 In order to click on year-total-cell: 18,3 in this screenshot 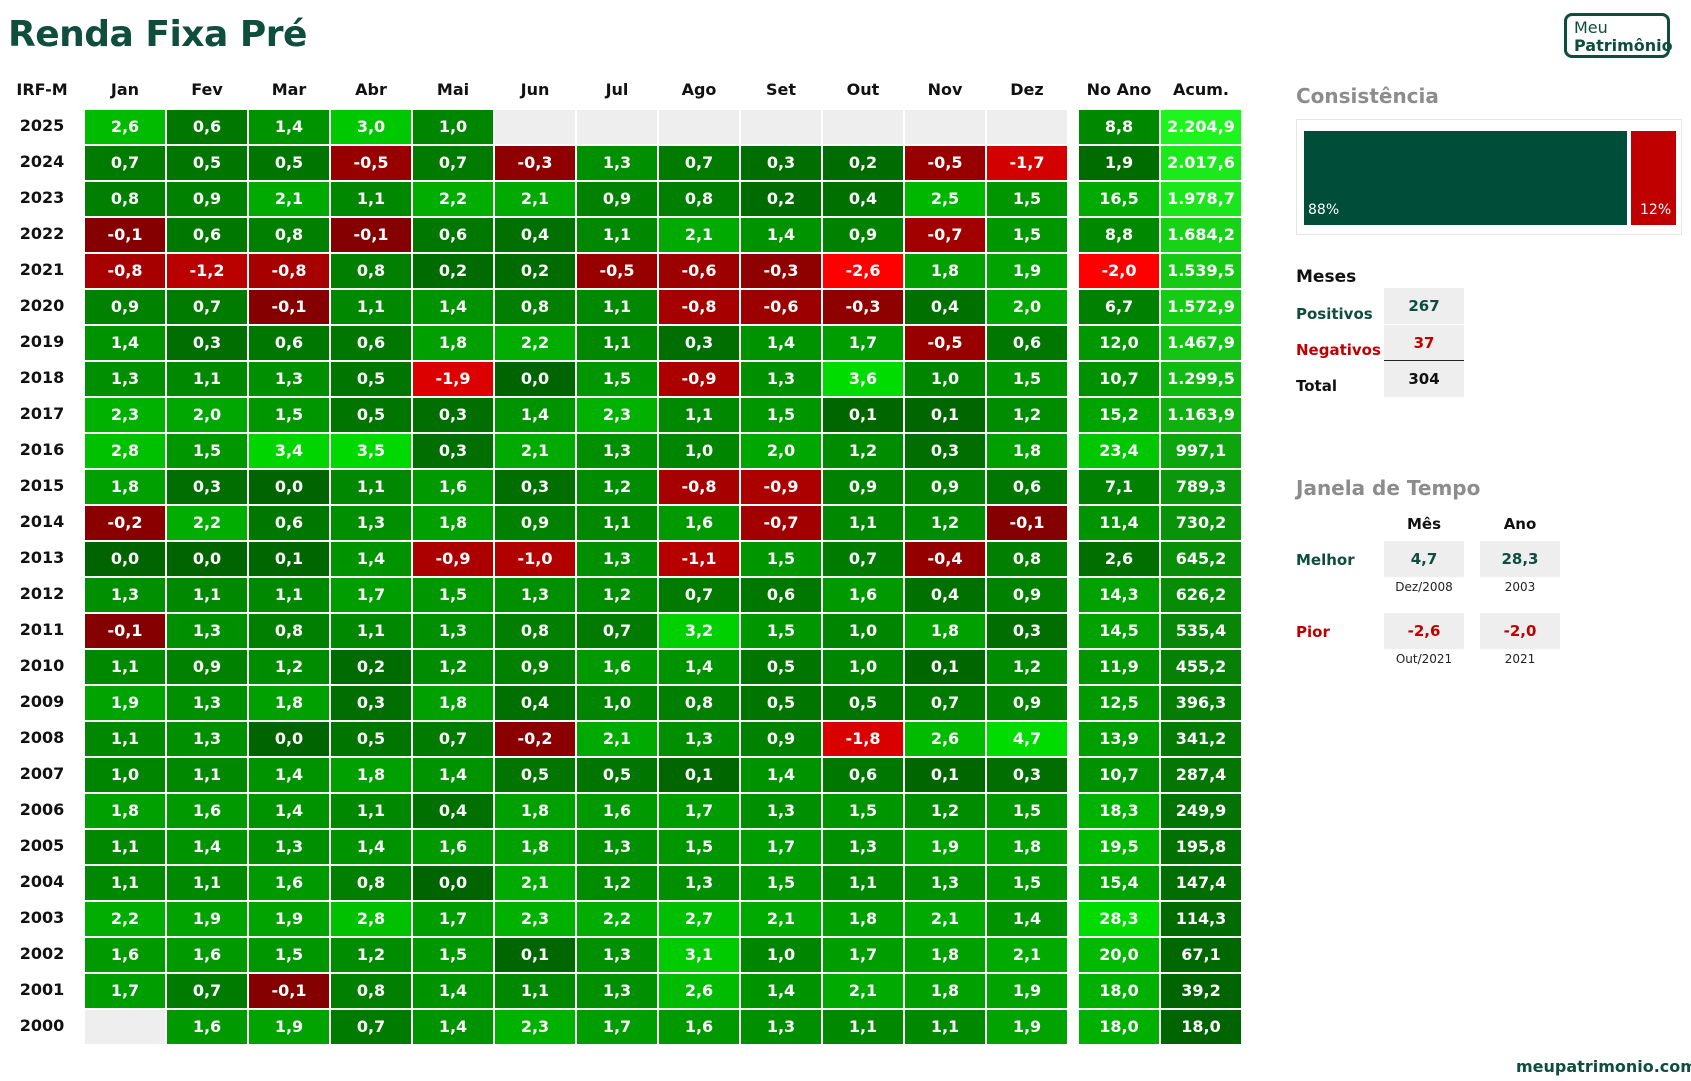, I will do `click(1119, 811)`.